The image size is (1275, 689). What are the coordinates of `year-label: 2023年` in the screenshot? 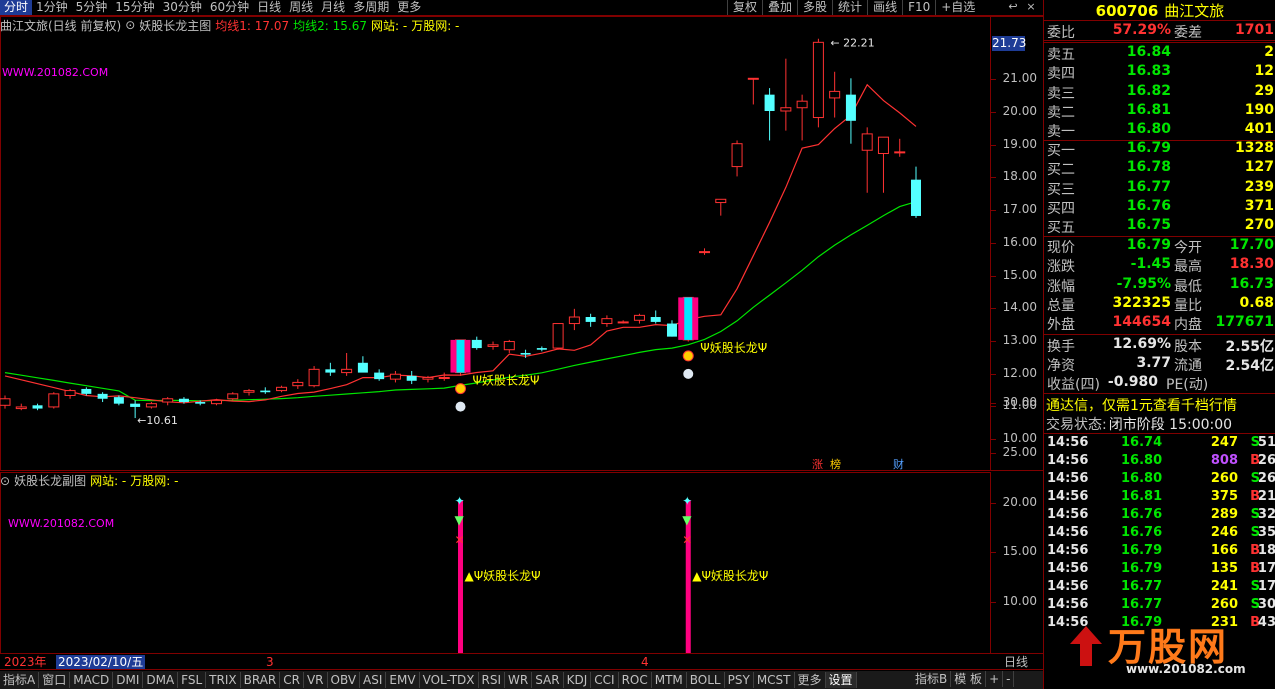 It's located at (25, 662).